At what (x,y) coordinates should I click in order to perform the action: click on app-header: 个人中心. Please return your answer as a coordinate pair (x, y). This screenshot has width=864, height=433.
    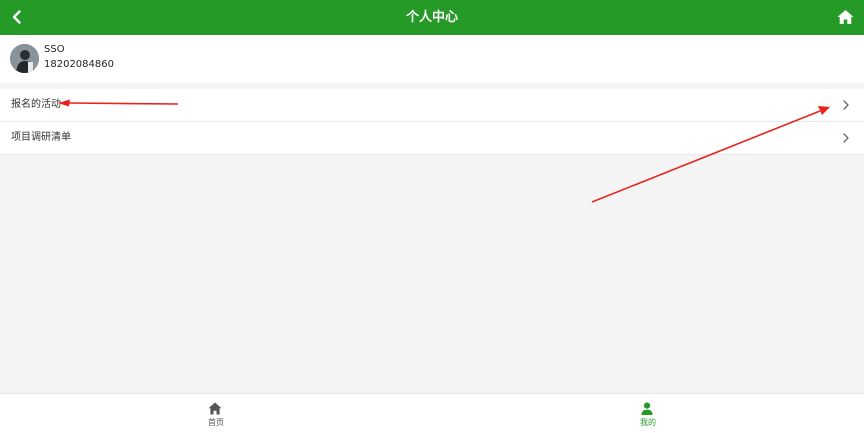
    Looking at the image, I should click on (432, 17).